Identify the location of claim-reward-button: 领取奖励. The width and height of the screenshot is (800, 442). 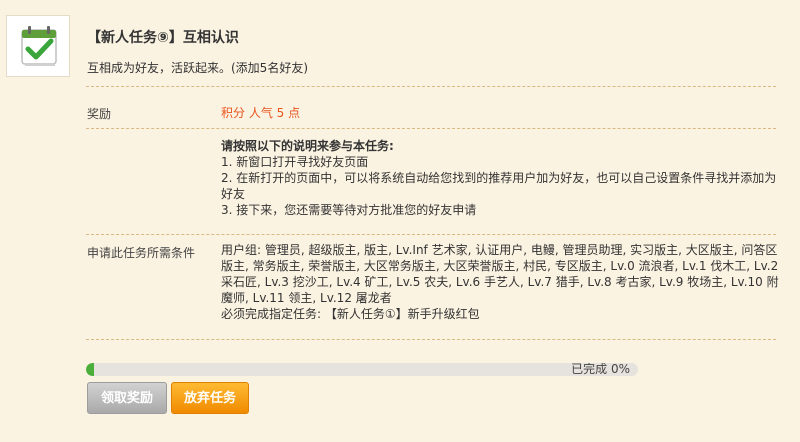
(127, 398).